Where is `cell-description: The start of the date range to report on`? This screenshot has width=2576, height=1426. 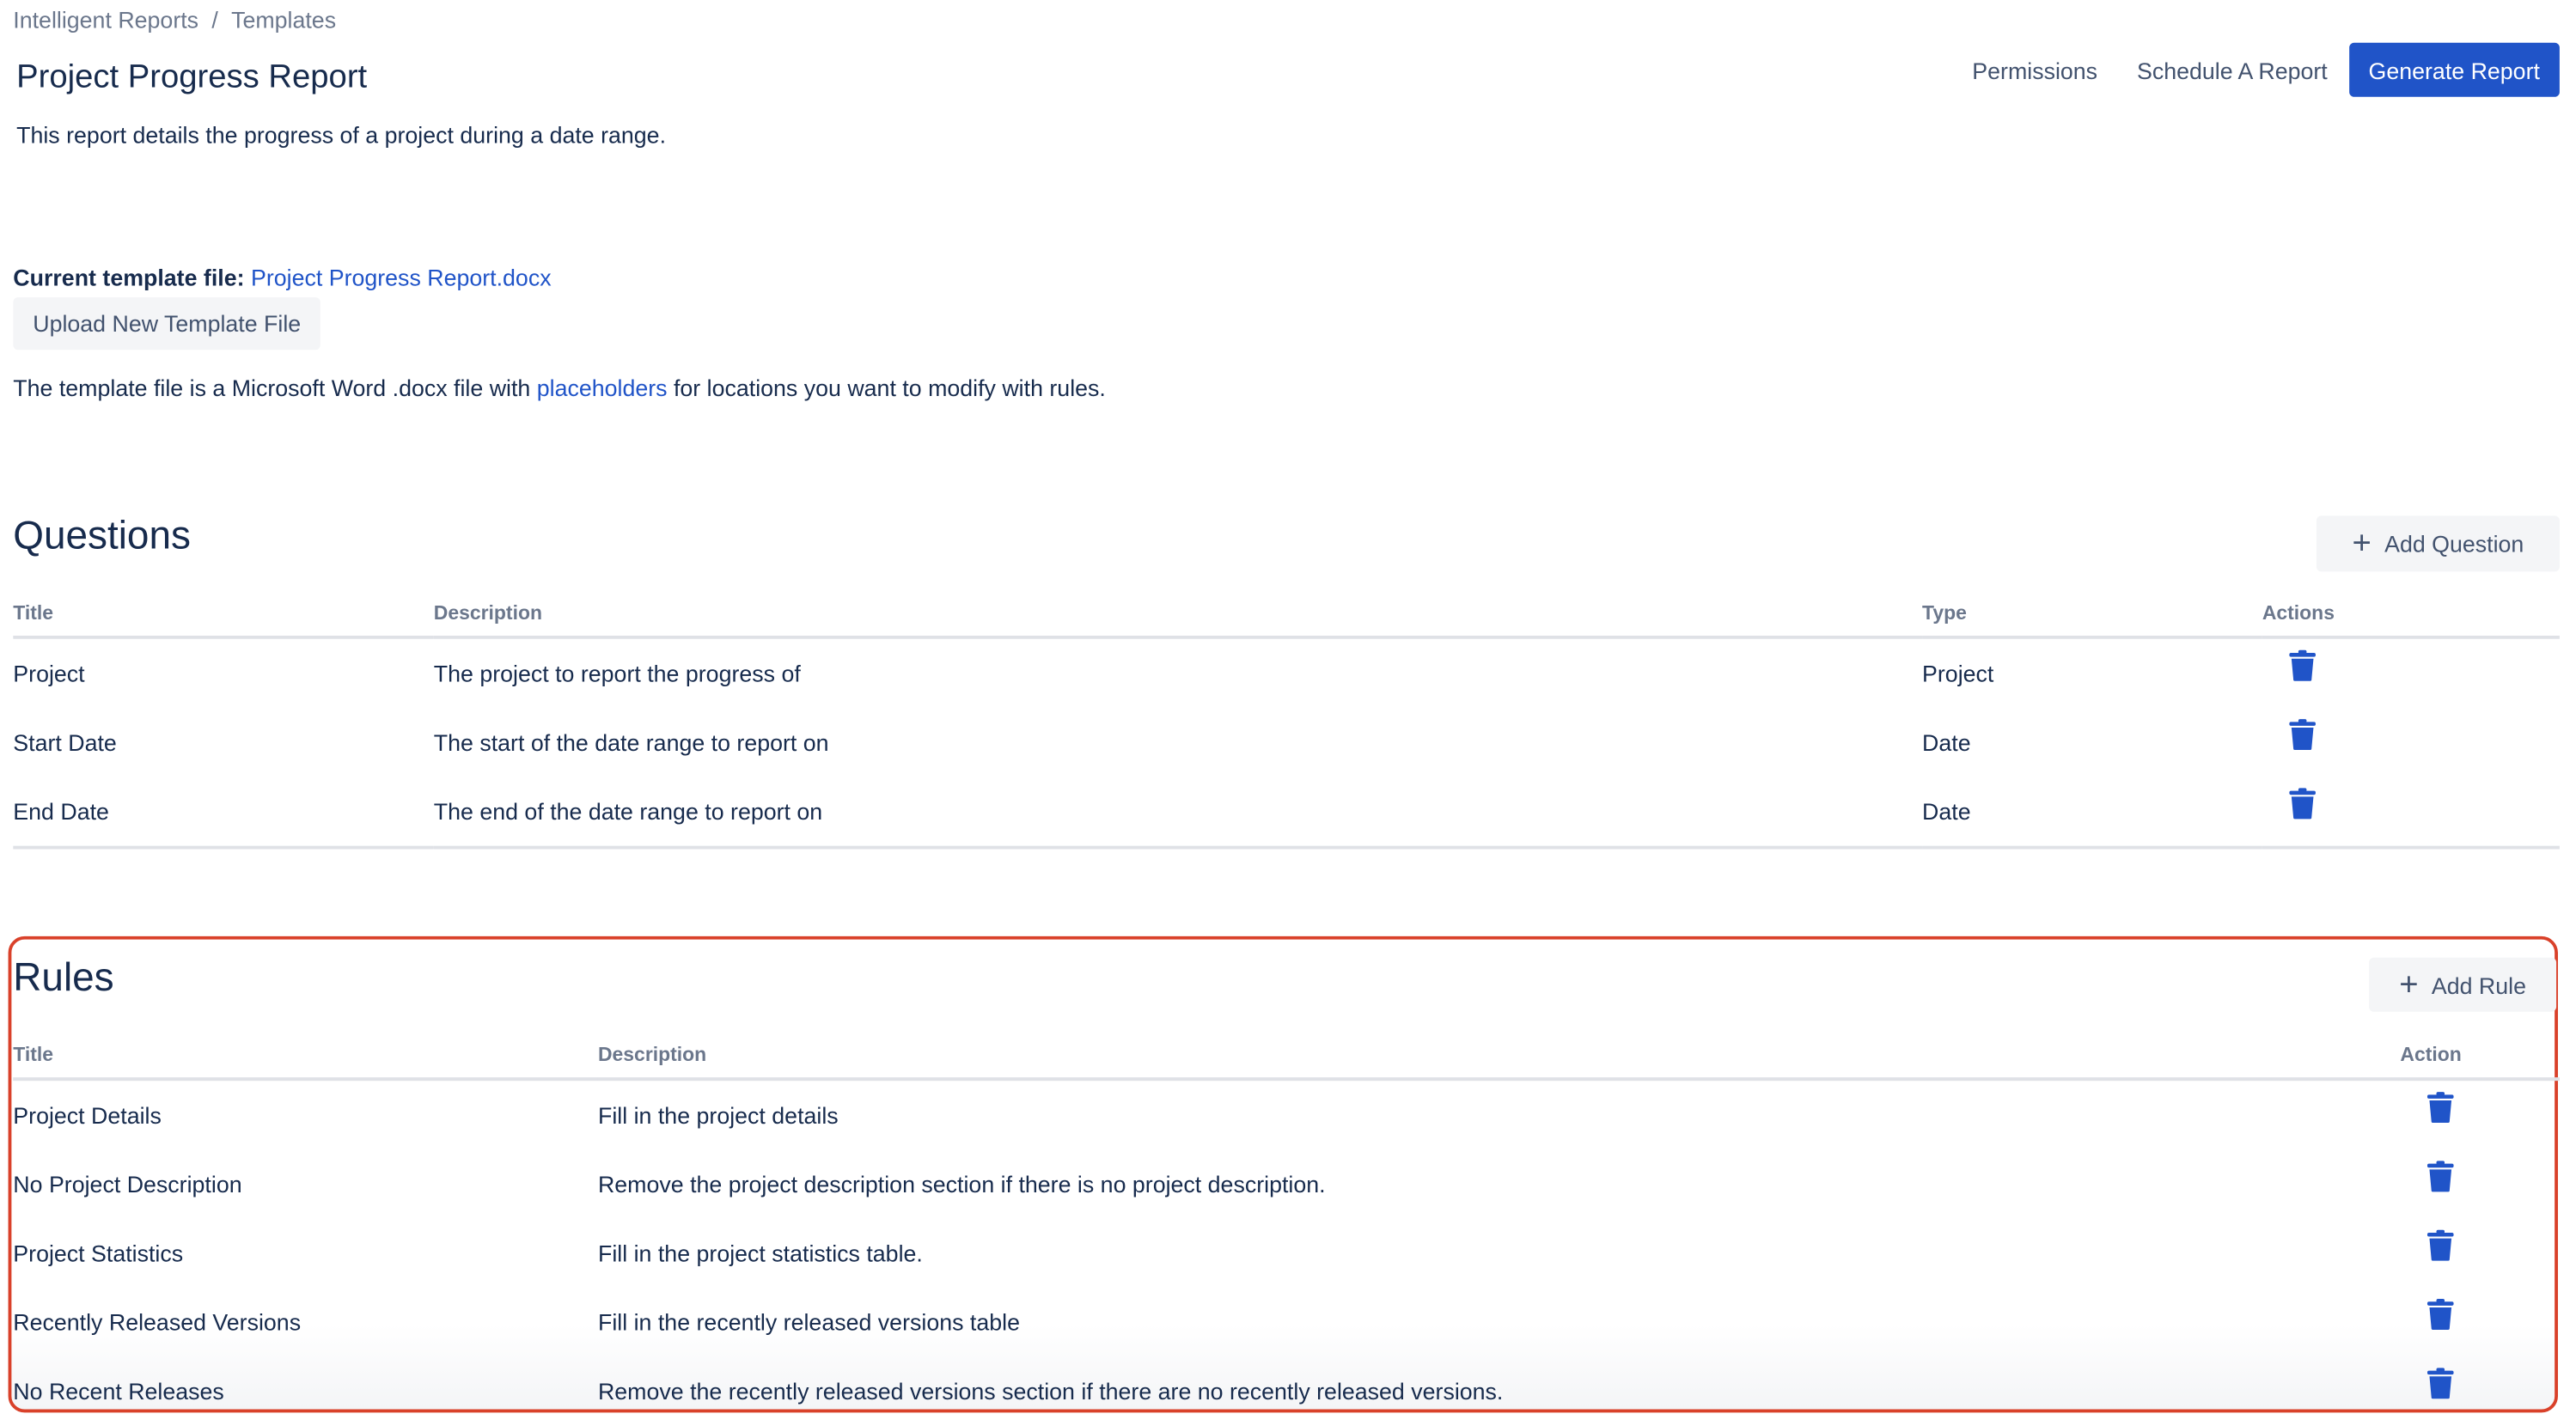
cell-description: The start of the date range to report on is located at coordinates (631, 742).